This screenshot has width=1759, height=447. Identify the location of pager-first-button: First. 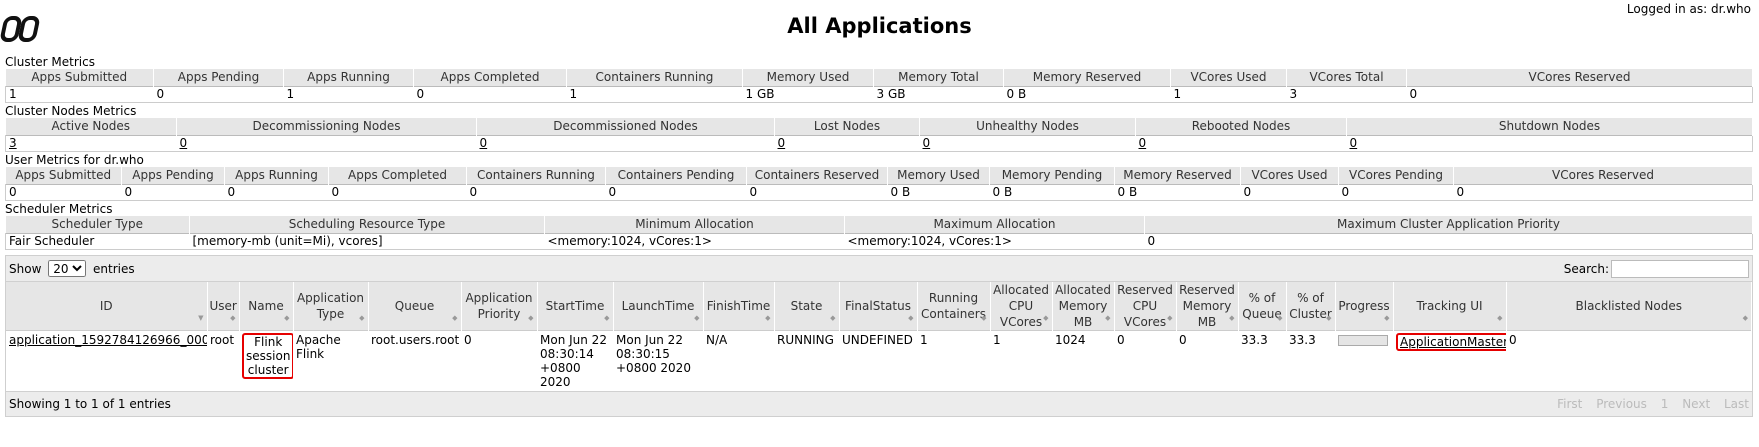
(1569, 404).